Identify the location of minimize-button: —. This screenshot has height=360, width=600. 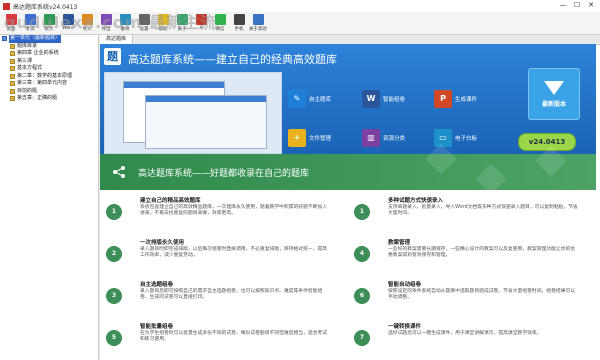
(563, 5).